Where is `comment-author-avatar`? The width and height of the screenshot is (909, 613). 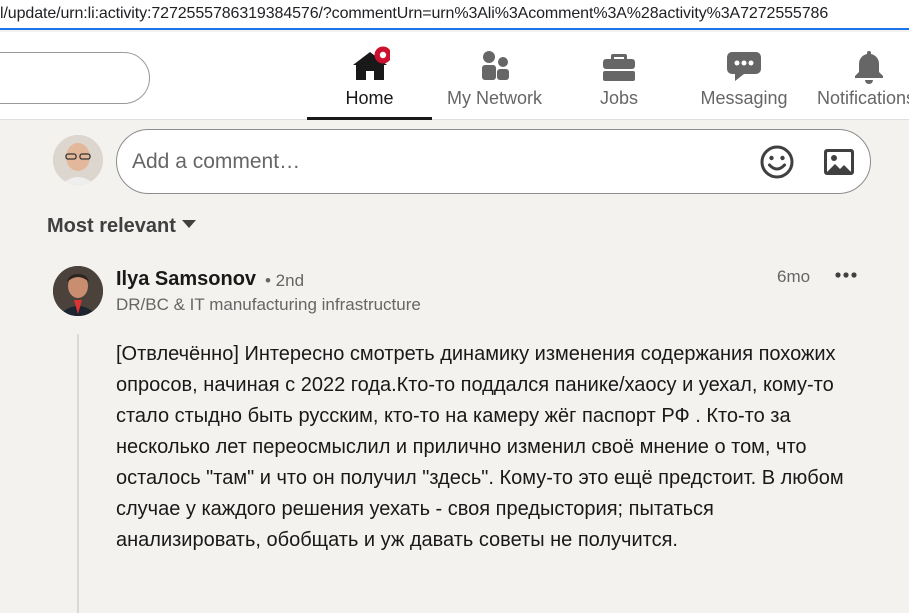 comment-author-avatar is located at coordinates (78, 291).